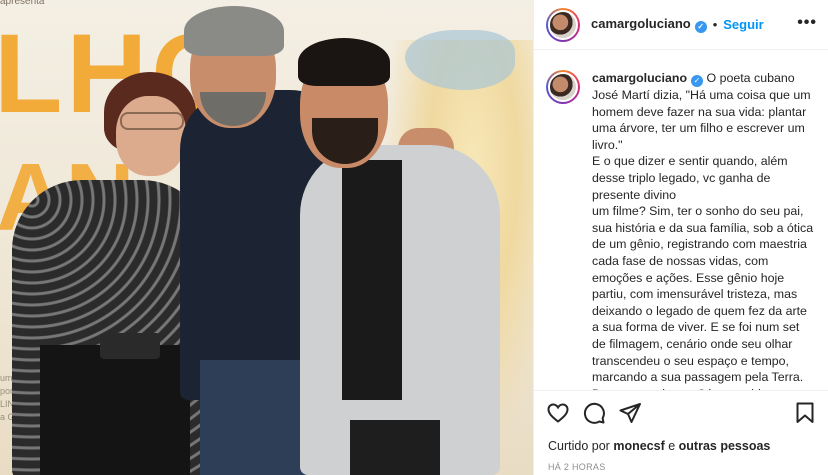 The height and width of the screenshot is (475, 828). Describe the element at coordinates (22, 3) in the screenshot. I see `poster-banner-text: apresenta` at that location.